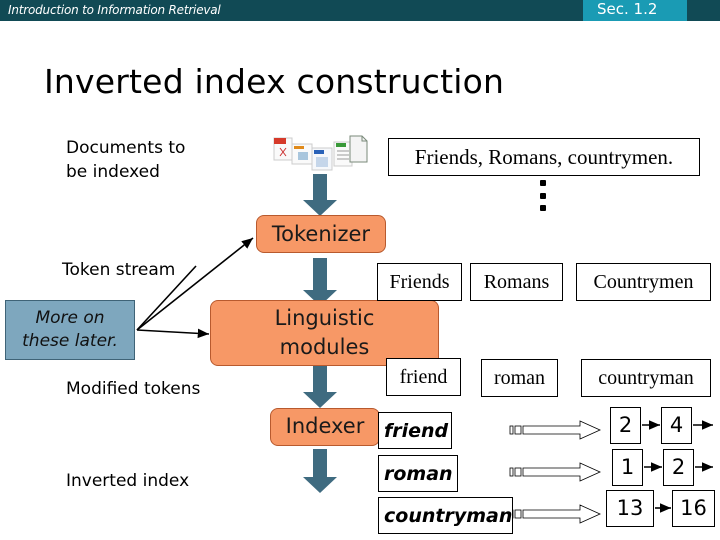 The height and width of the screenshot is (540, 720). What do you see at coordinates (173, 333) in the screenshot?
I see `note-pointer-linguistic` at bounding box center [173, 333].